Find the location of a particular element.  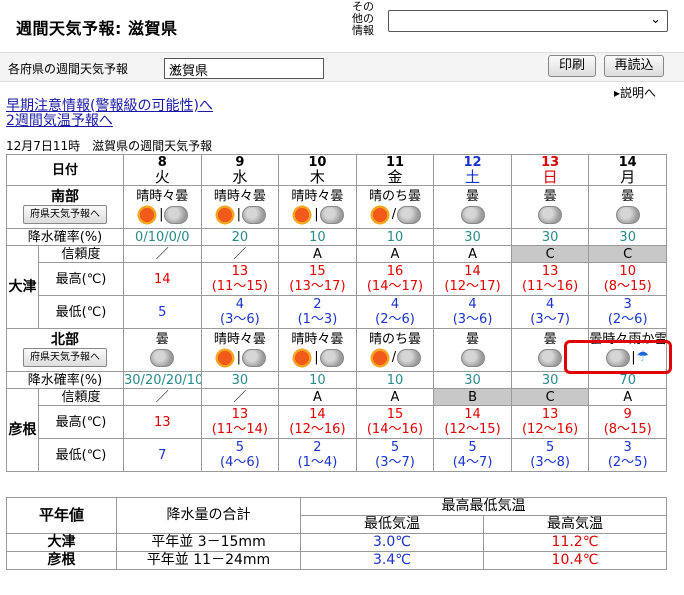

min-temp-cell: 3 (2～6) is located at coordinates (627, 312).